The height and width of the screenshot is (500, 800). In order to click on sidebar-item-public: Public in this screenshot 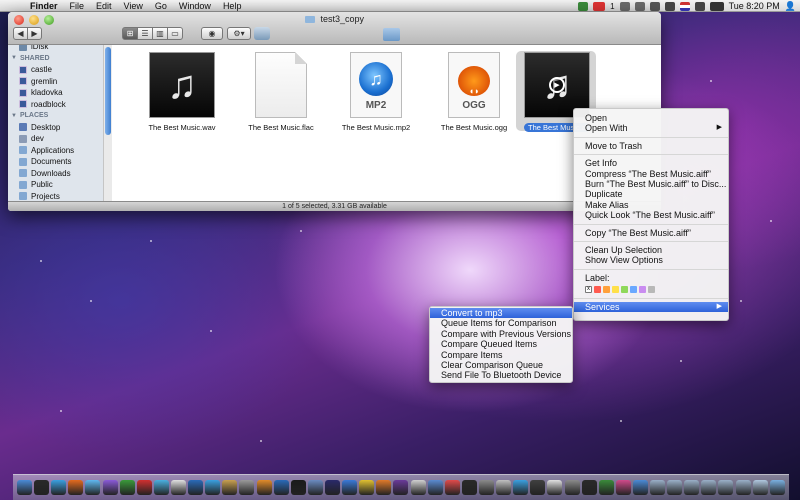, I will do `click(59, 185)`.